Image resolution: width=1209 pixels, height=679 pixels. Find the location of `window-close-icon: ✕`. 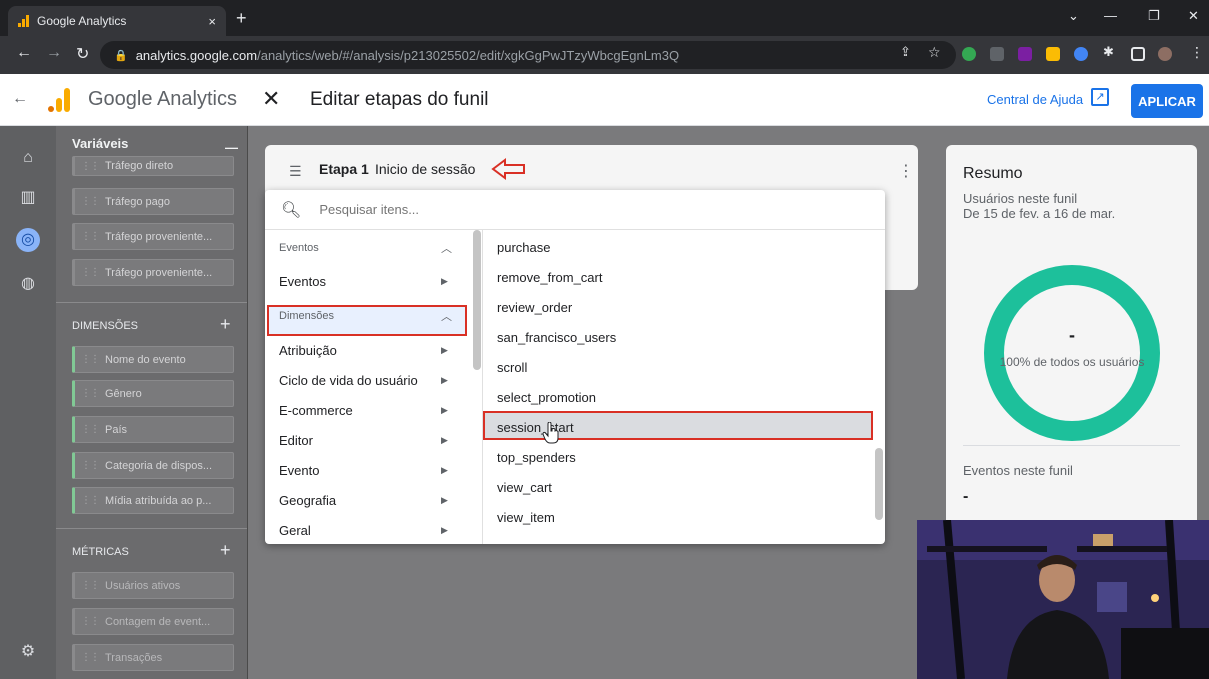

window-close-icon: ✕ is located at coordinates (1193, 16).